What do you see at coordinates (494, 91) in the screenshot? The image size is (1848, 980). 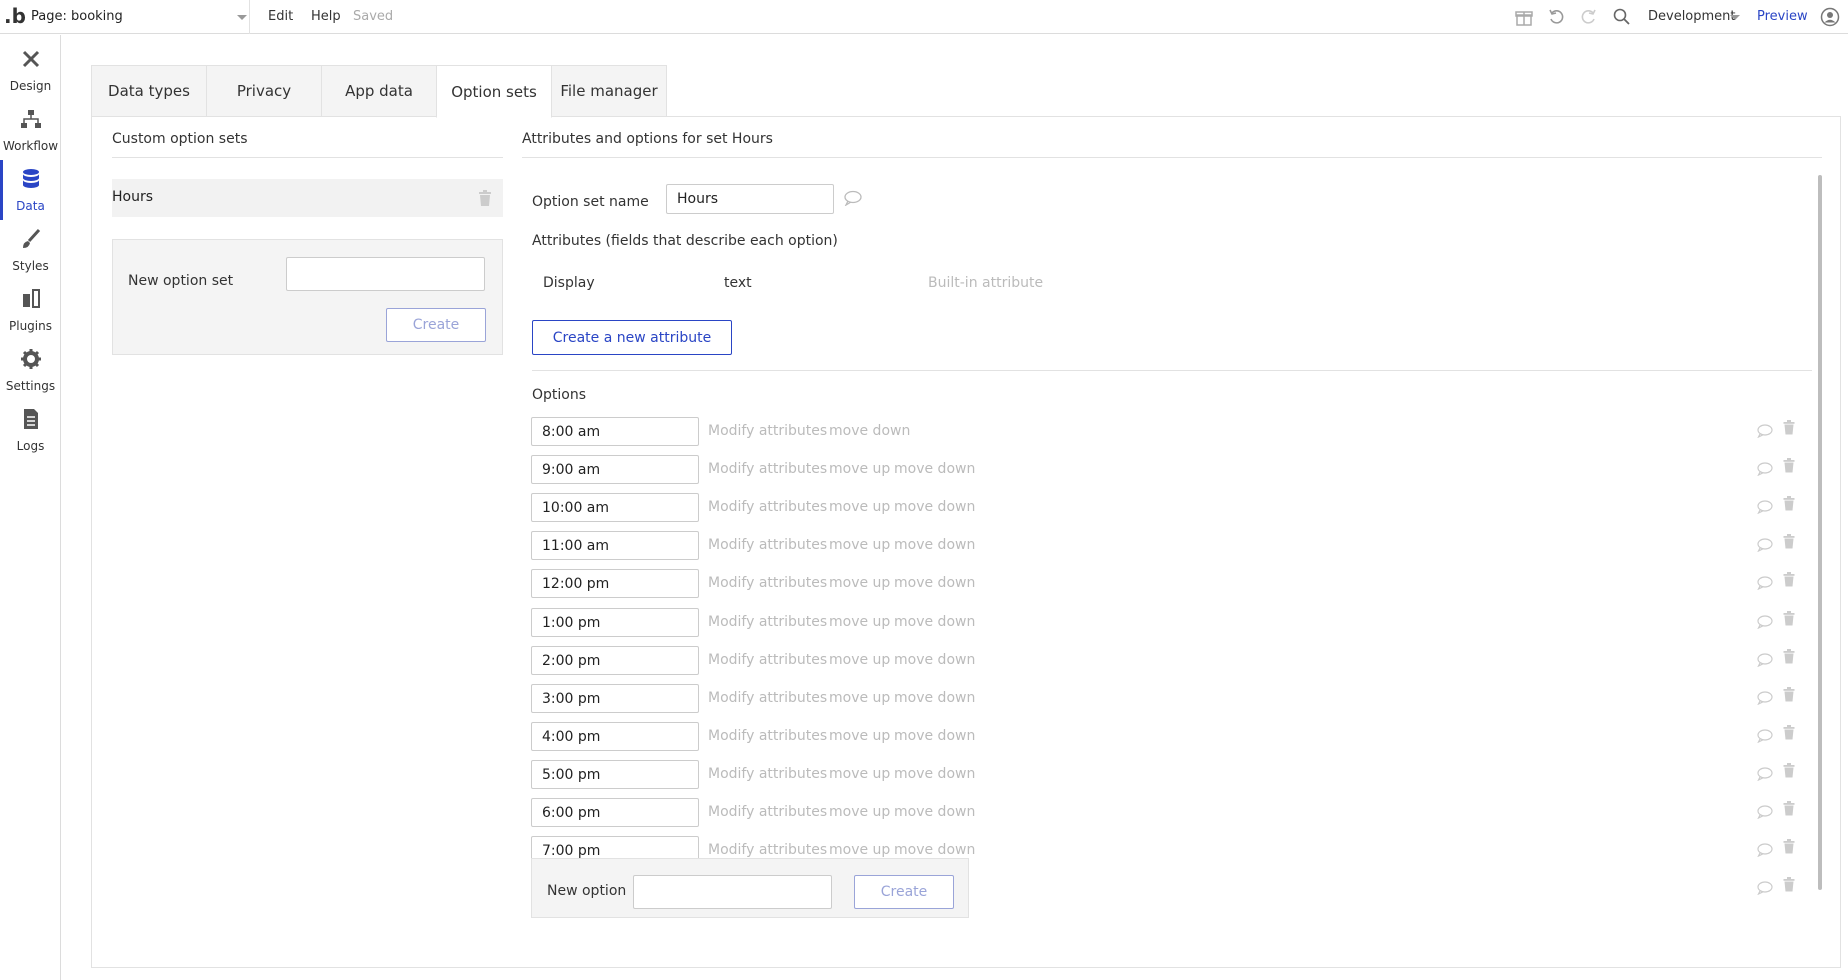 I see `tab-option-sets: Option sets` at bounding box center [494, 91].